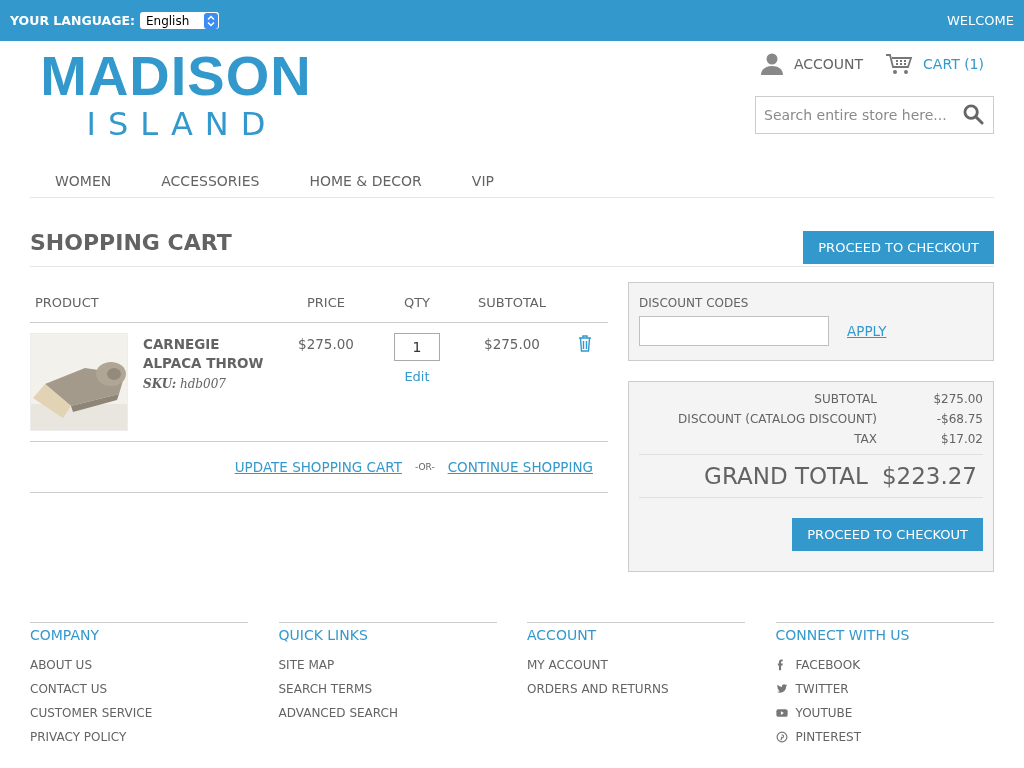  Describe the element at coordinates (884, 665) in the screenshot. I see `footer-link: FACEBOOK` at that location.